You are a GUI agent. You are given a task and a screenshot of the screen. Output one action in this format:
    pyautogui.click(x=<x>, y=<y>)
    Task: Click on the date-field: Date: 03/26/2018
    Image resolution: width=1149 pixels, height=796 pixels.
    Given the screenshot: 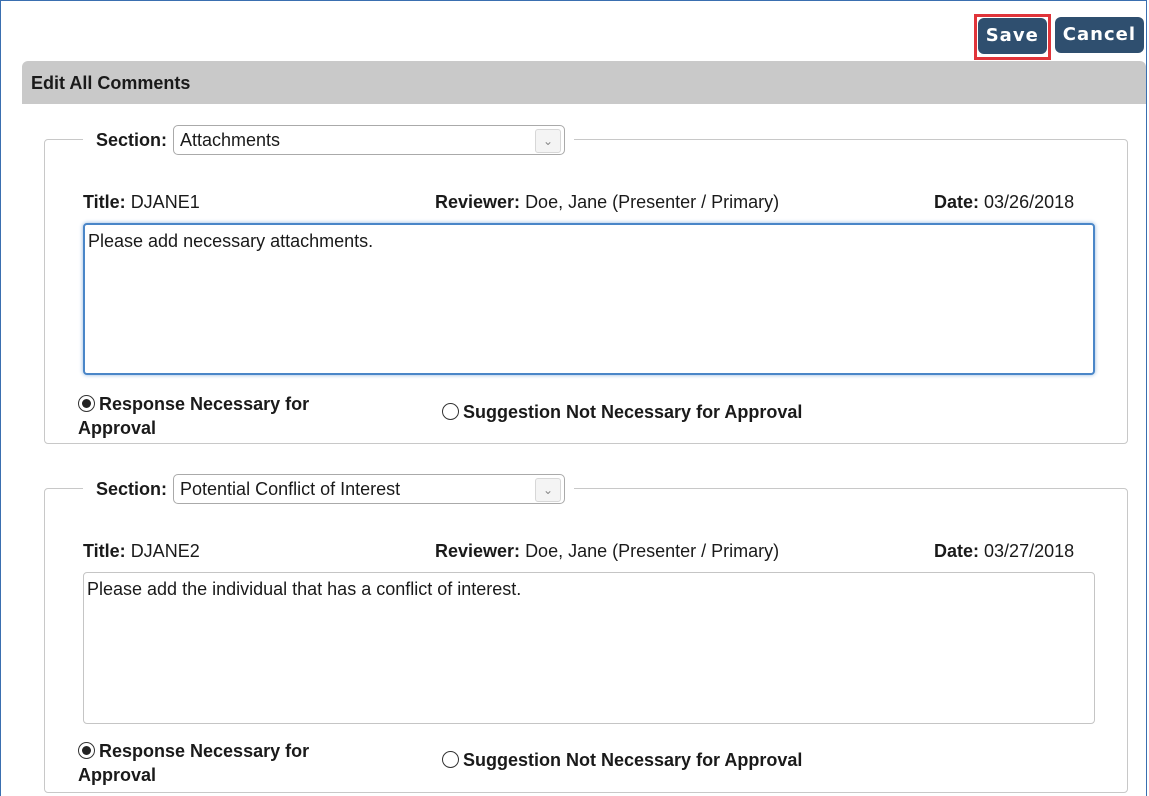 What is the action you would take?
    pyautogui.click(x=1004, y=202)
    